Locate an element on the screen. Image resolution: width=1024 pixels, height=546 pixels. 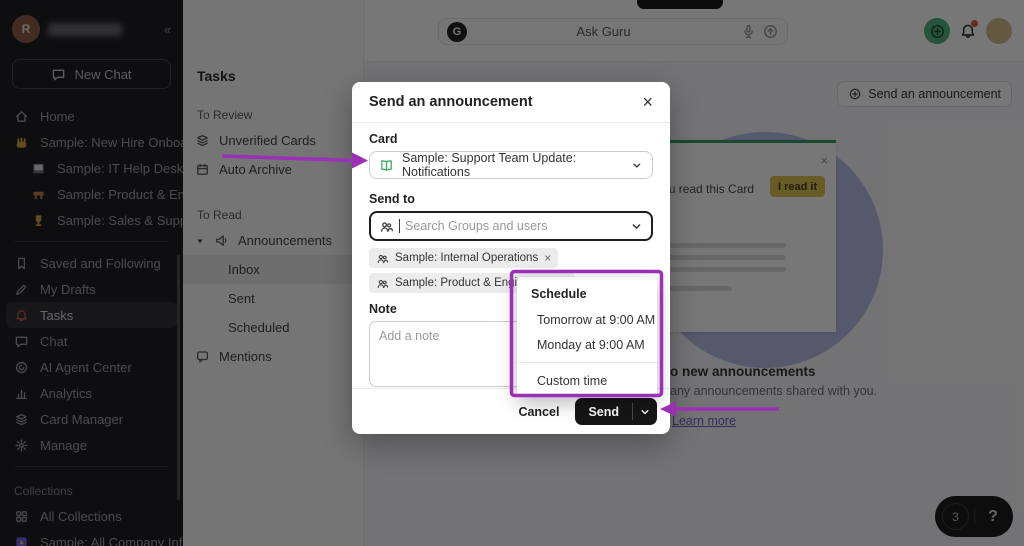
search-placeholder: Search Groups and users is located at coordinates (476, 226).